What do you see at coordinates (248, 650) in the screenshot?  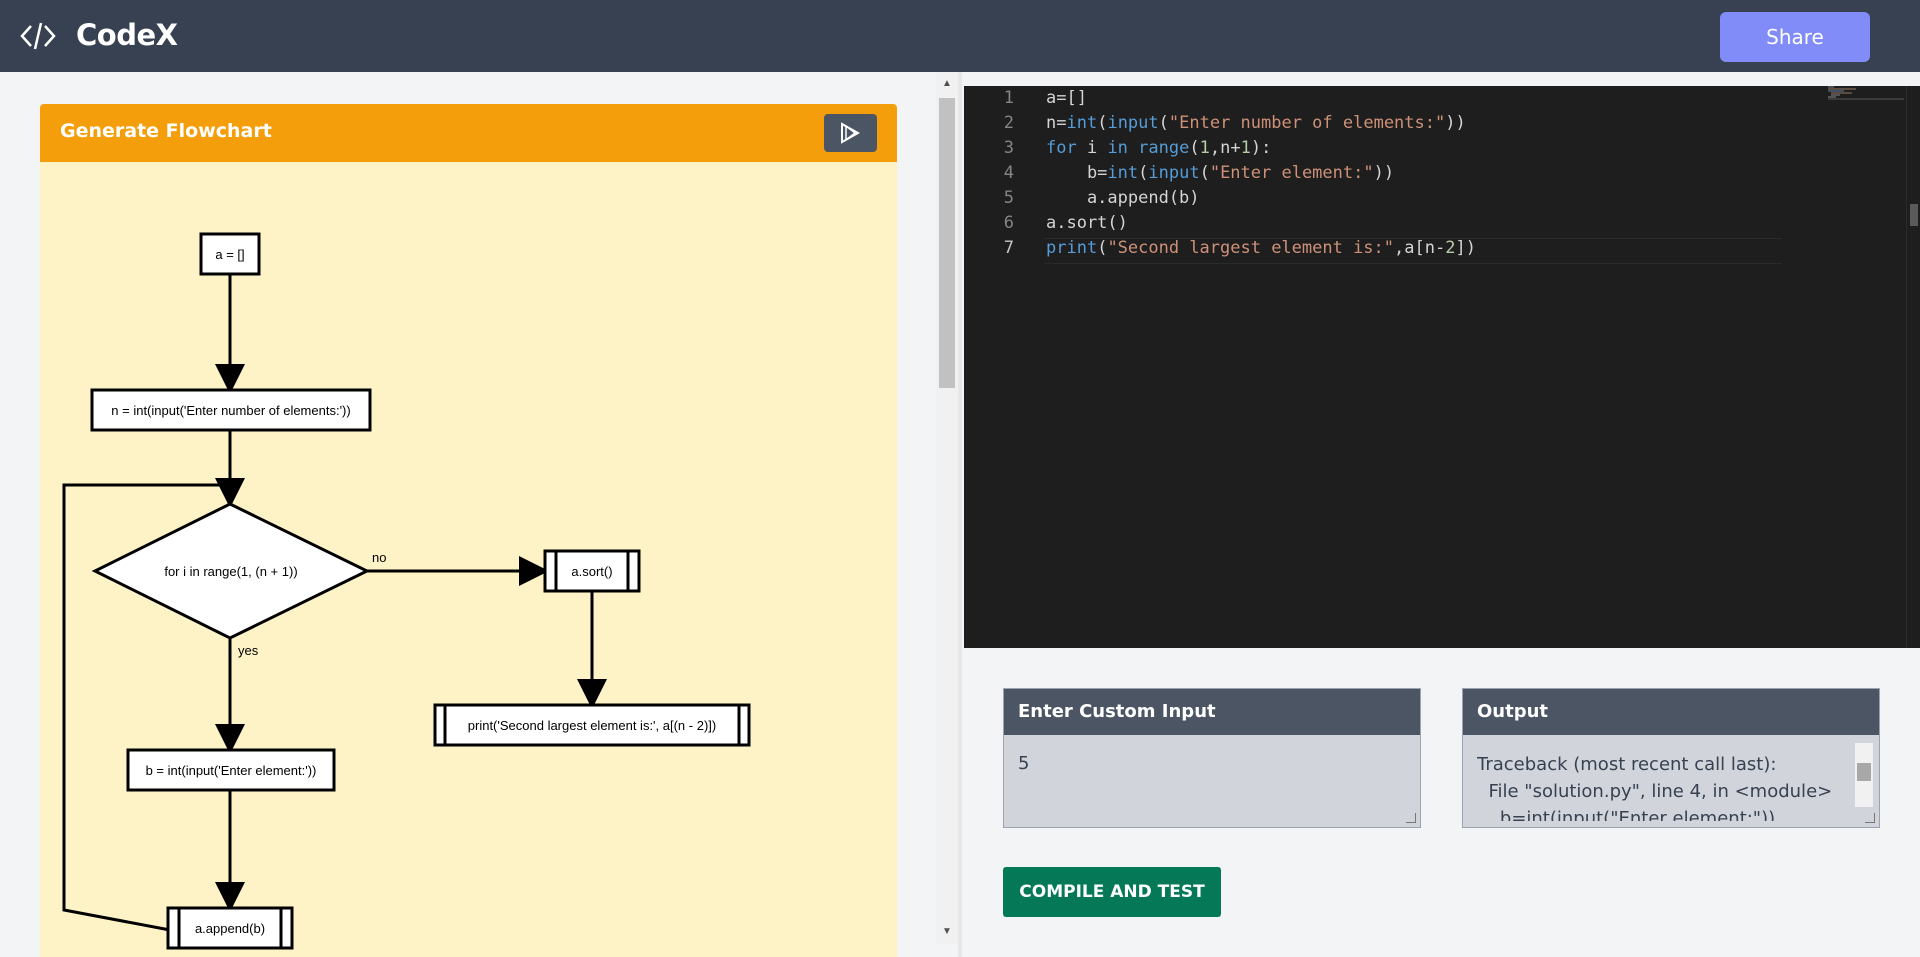 I see `edge-label-yes: yes` at bounding box center [248, 650].